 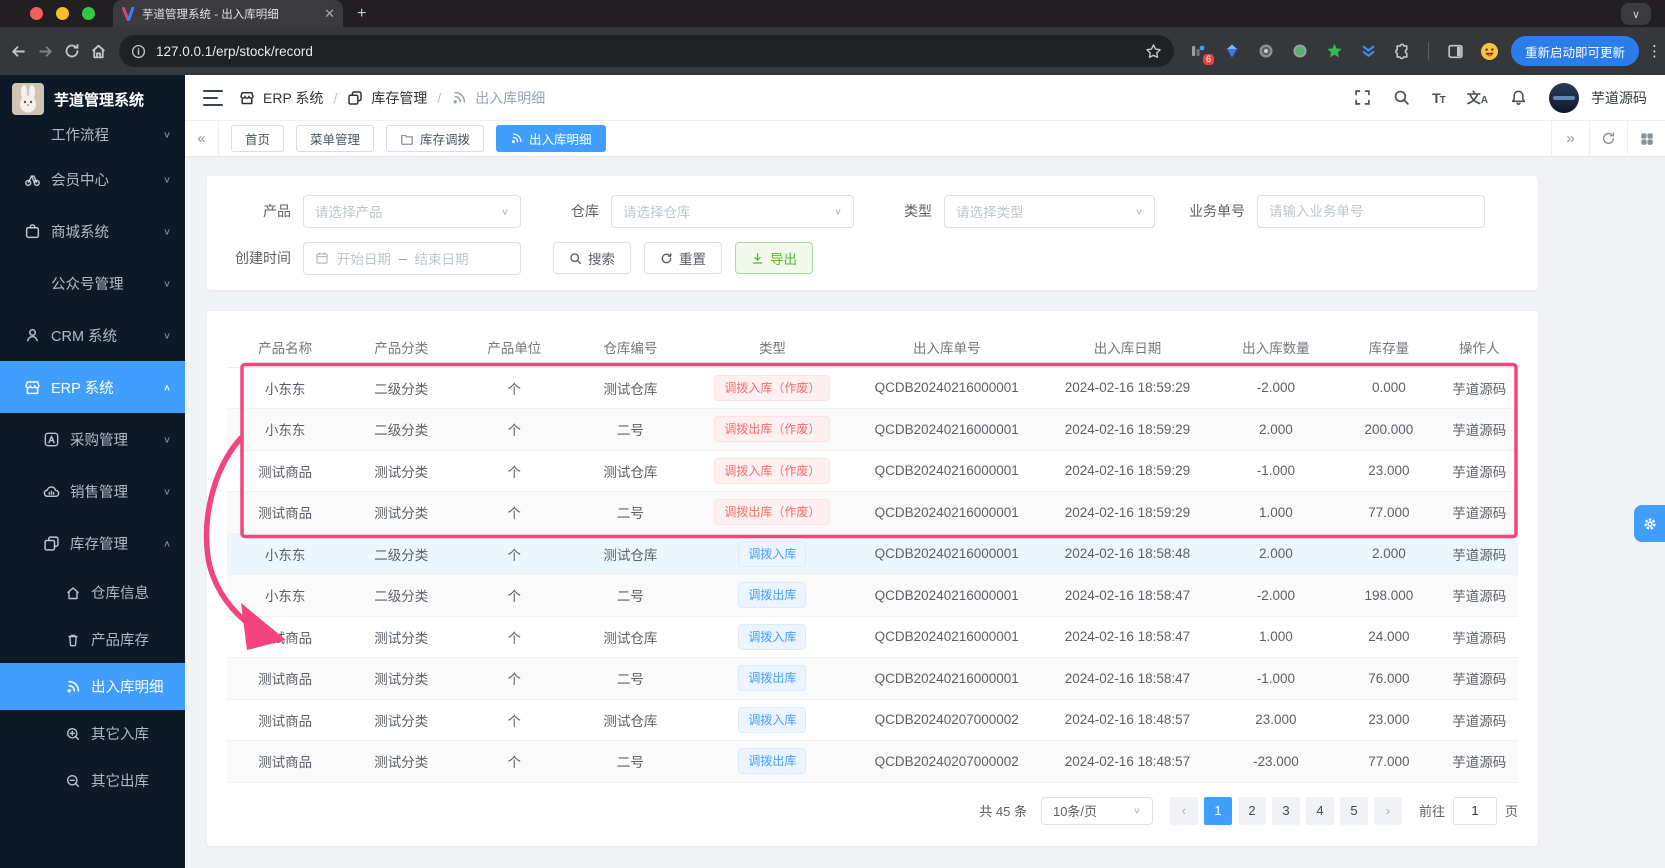 I want to click on sidebar-item-other-stock-out: 其它出库, so click(x=92, y=780).